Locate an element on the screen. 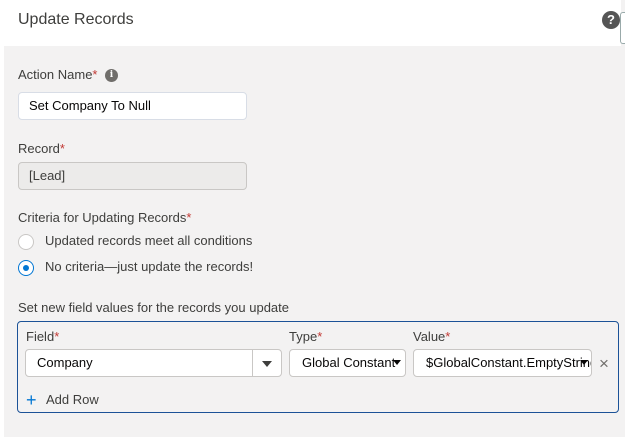  value-column-label-text: Value is located at coordinates (429, 336).